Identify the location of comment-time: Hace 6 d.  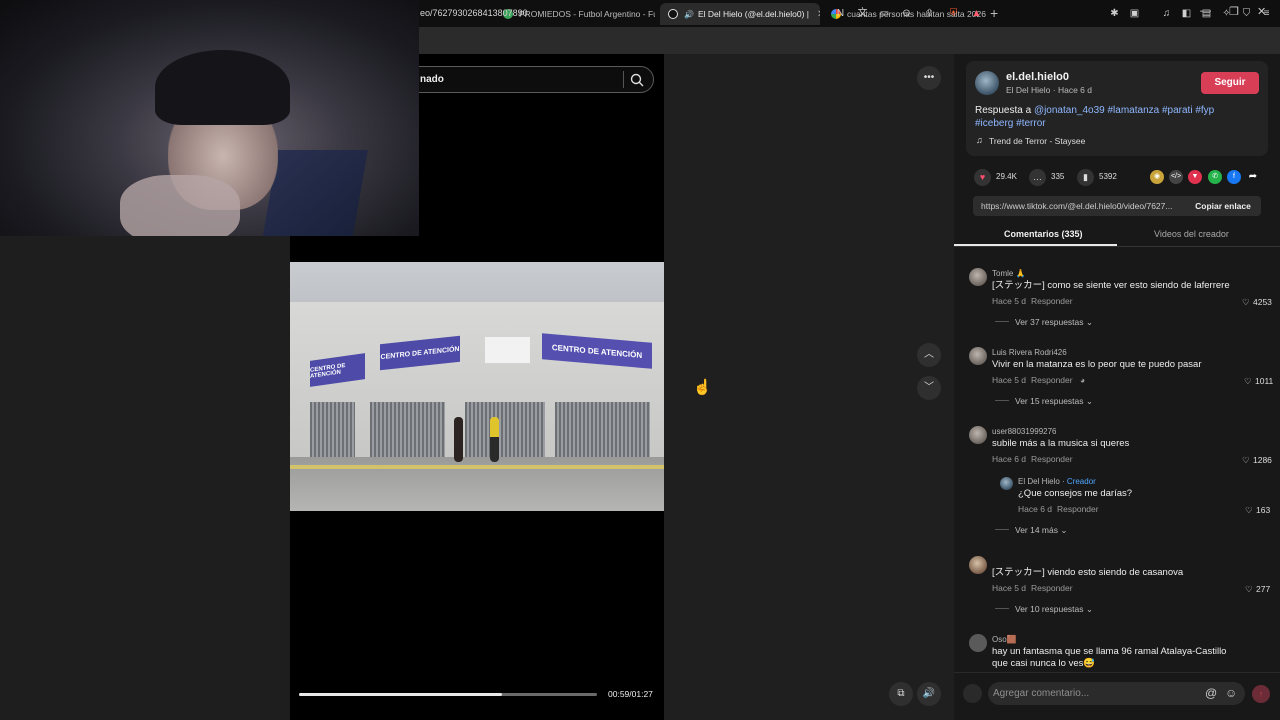
(1009, 459).